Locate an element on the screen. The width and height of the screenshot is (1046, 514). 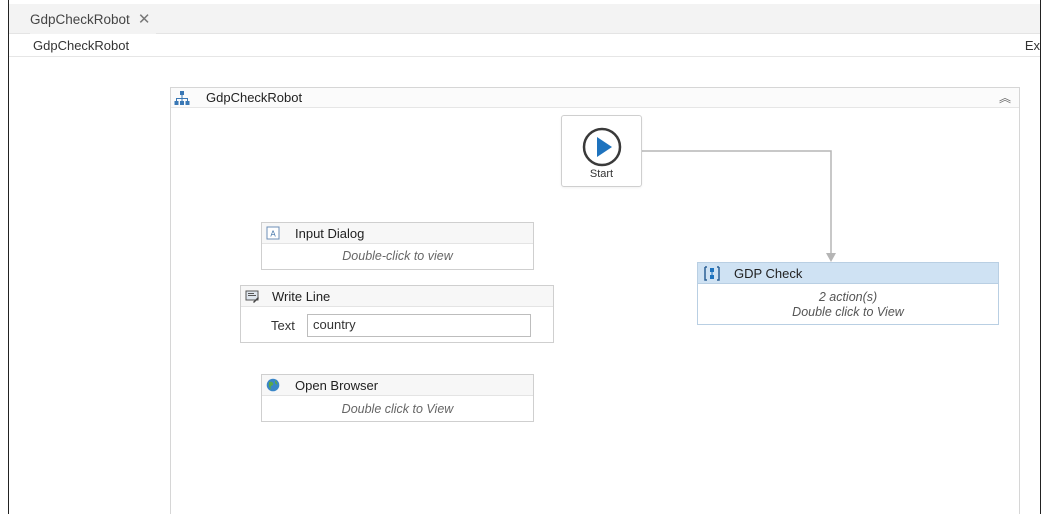
input-dialog-header: A Input Dialog is located at coordinates (397, 233).